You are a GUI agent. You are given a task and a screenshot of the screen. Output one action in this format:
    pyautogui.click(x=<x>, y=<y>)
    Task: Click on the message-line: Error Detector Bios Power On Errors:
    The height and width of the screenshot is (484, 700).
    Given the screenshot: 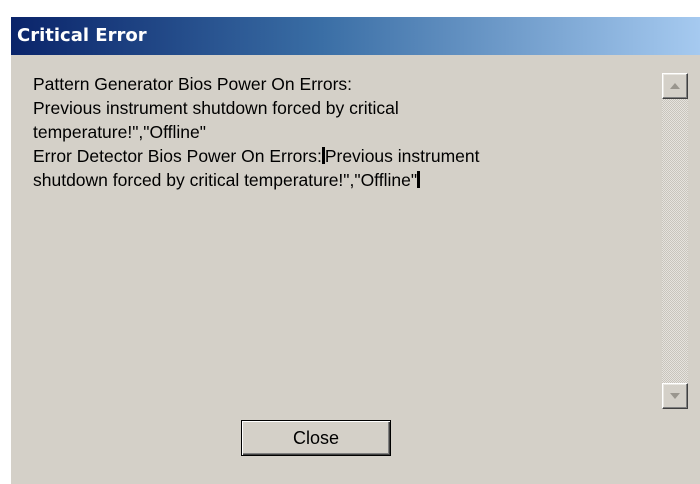 What is the action you would take?
    pyautogui.click(x=177, y=156)
    